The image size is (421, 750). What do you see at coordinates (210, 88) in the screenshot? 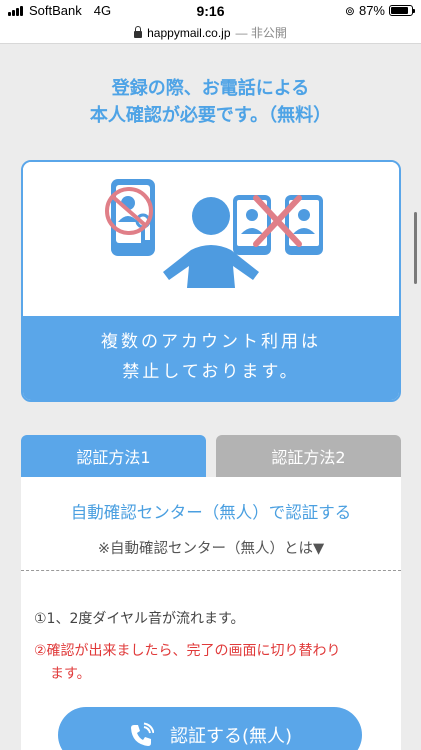
I see `notice-line-1: 登録の際、お電話による` at bounding box center [210, 88].